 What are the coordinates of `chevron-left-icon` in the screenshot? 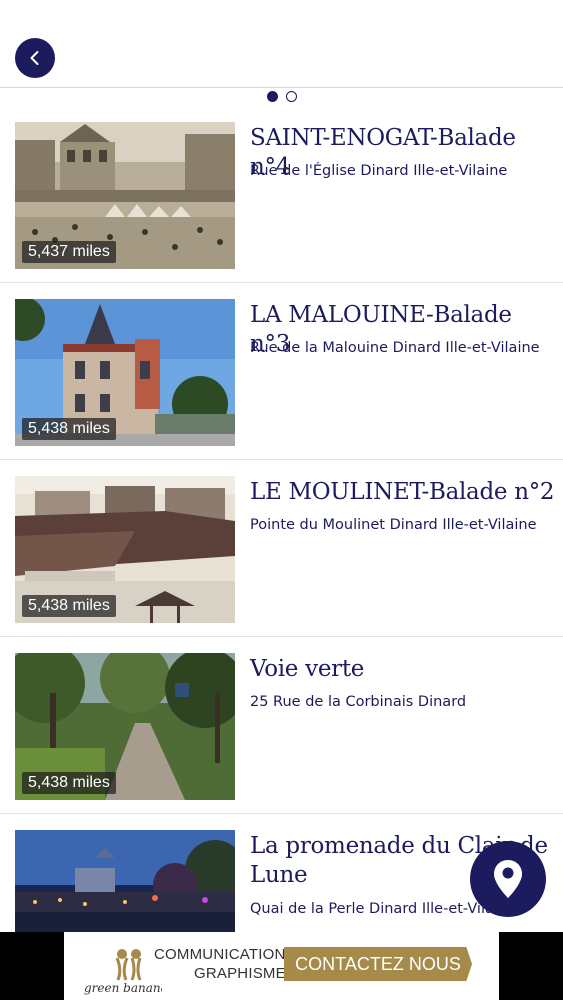 It's located at (34, 58).